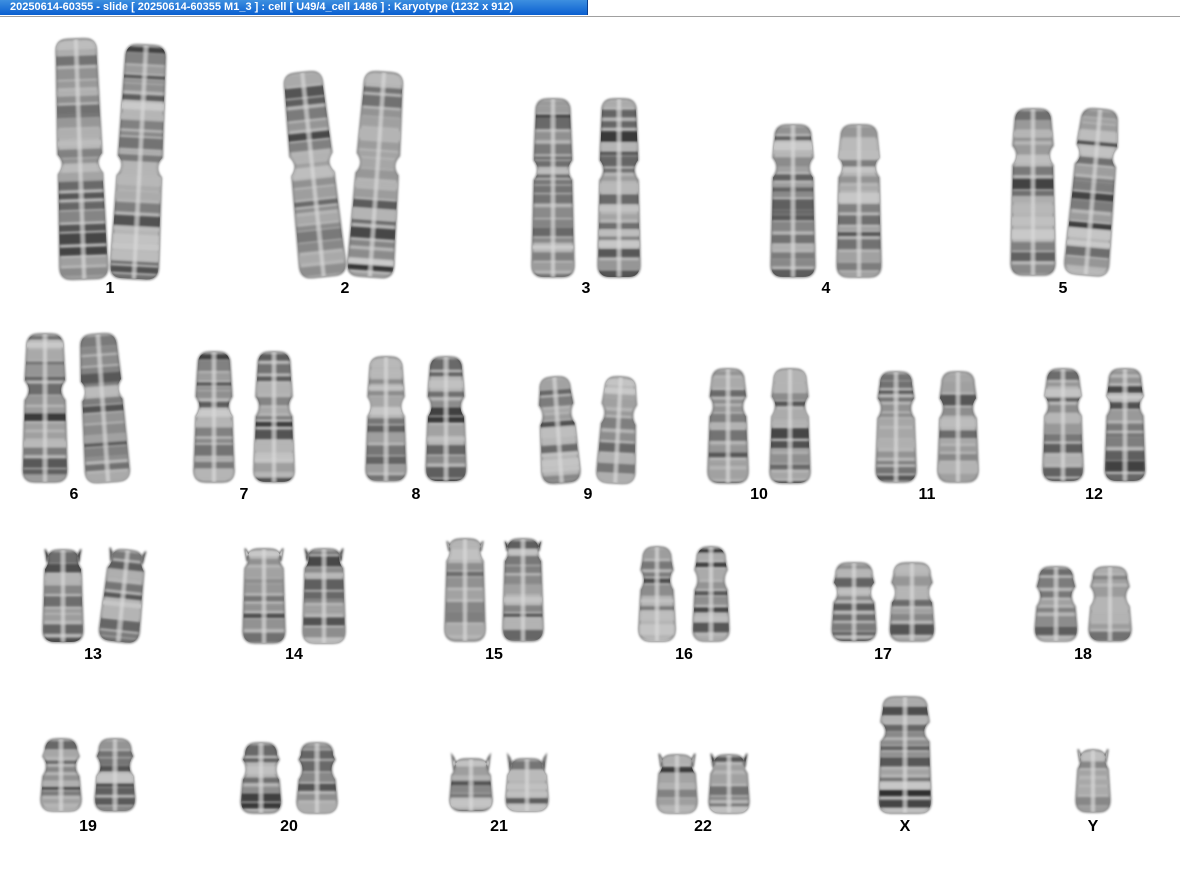  I want to click on chromosome-17-right, so click(912, 605).